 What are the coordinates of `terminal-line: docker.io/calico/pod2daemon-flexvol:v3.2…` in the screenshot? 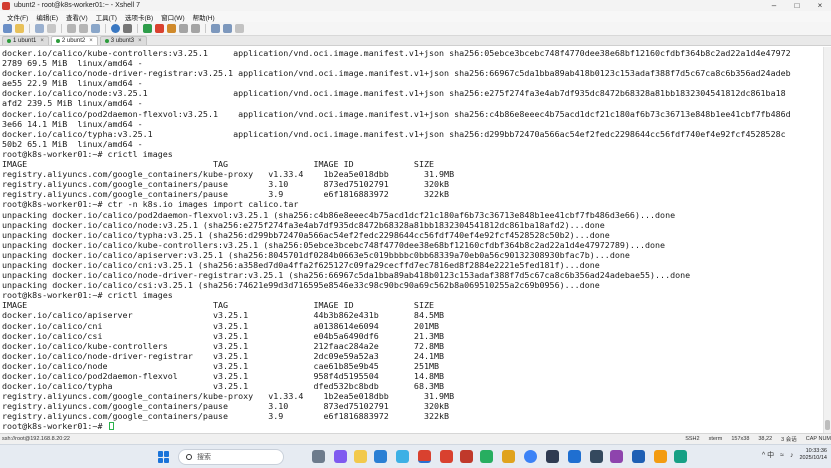 It's located at (396, 113).